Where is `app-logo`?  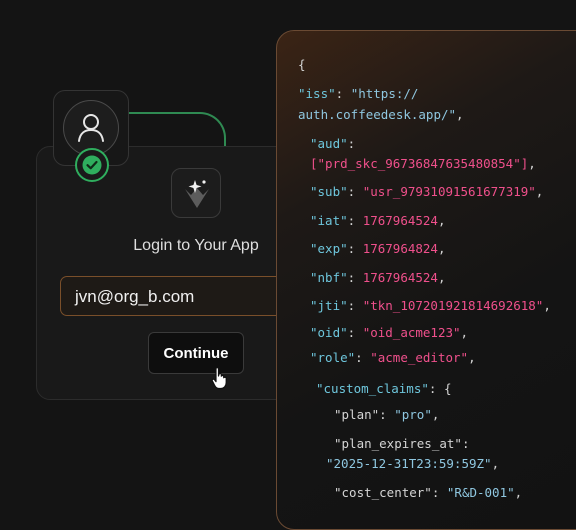 app-logo is located at coordinates (196, 193).